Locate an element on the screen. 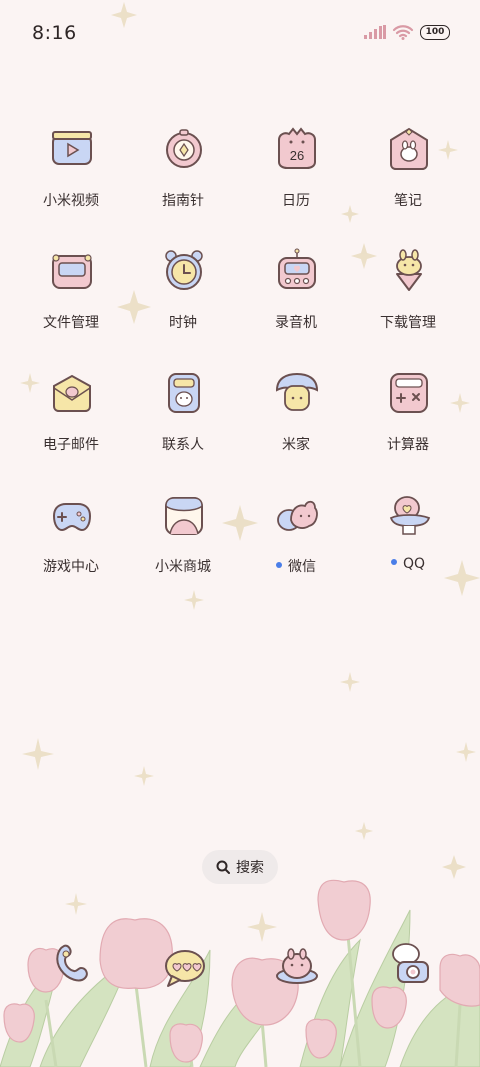 The width and height of the screenshot is (480, 1067). app-label: QQ is located at coordinates (408, 564).